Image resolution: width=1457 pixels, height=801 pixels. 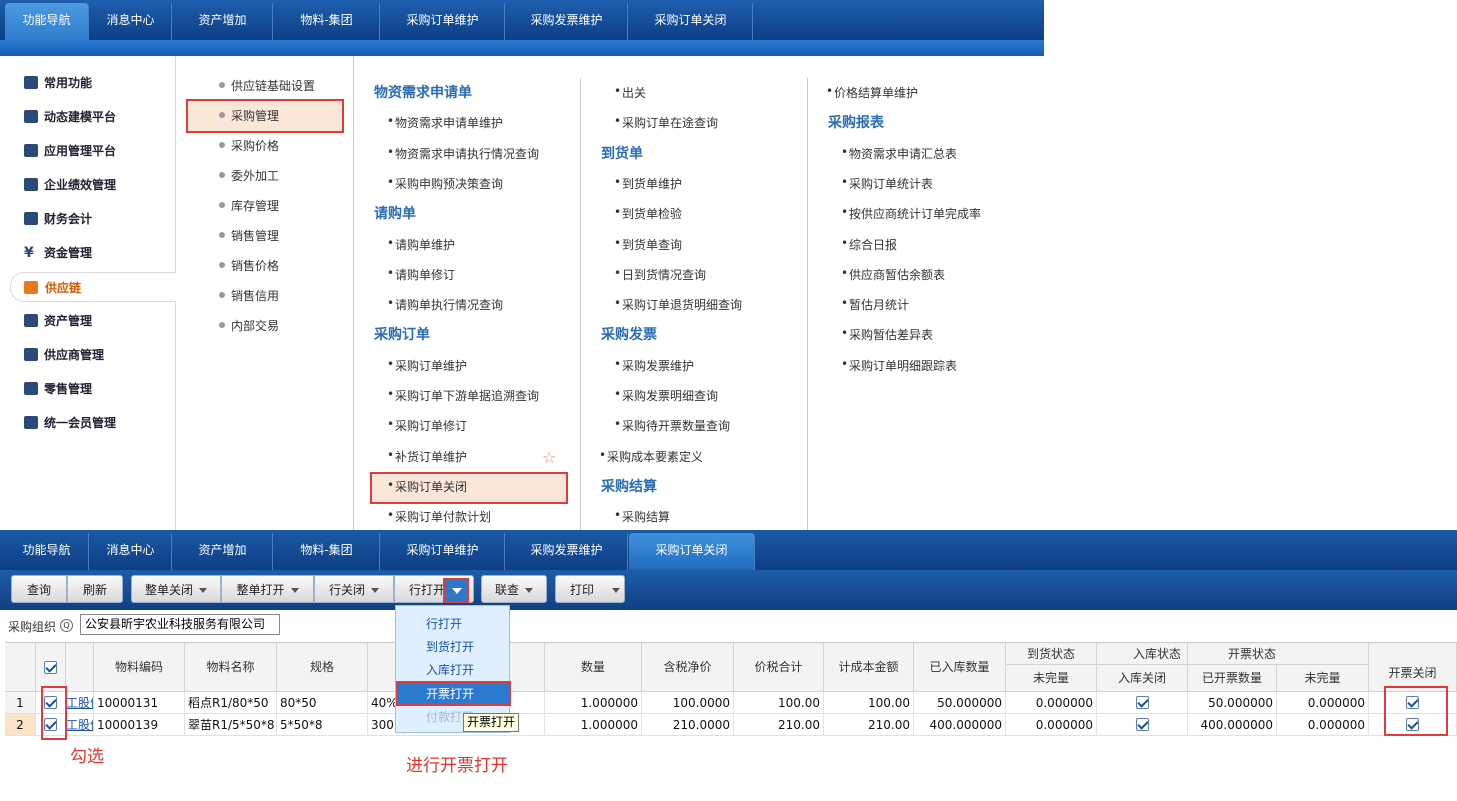 What do you see at coordinates (651, 456) in the screenshot?
I see `menu-link: 采购成本要素定义` at bounding box center [651, 456].